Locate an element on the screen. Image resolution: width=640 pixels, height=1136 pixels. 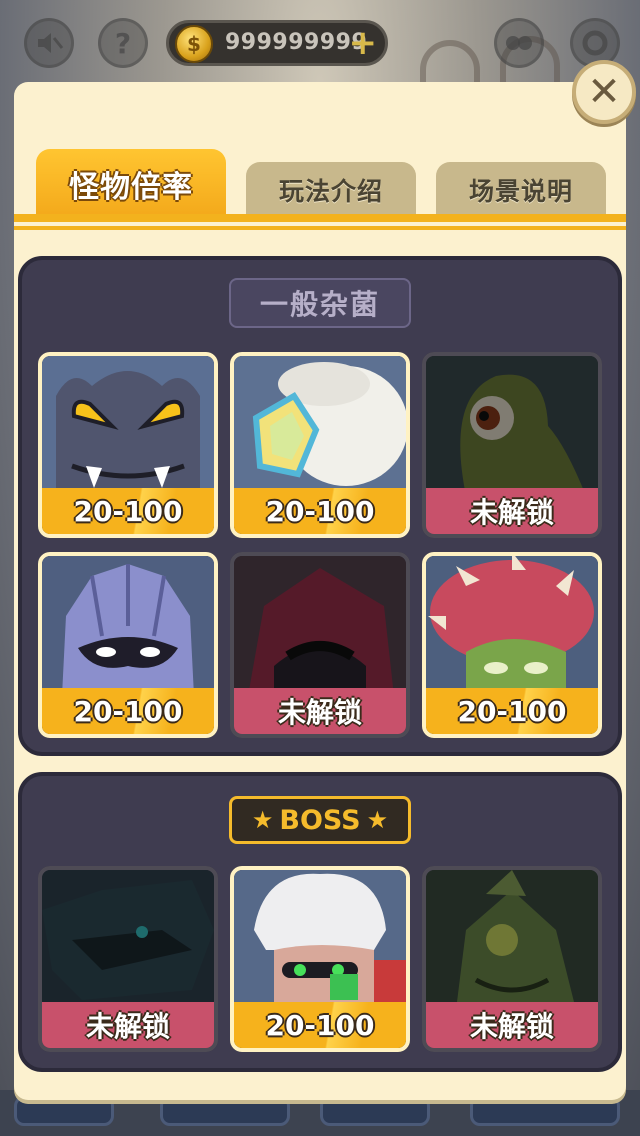
crimson-hooded-rogue-portrait is located at coordinates (320, 626).